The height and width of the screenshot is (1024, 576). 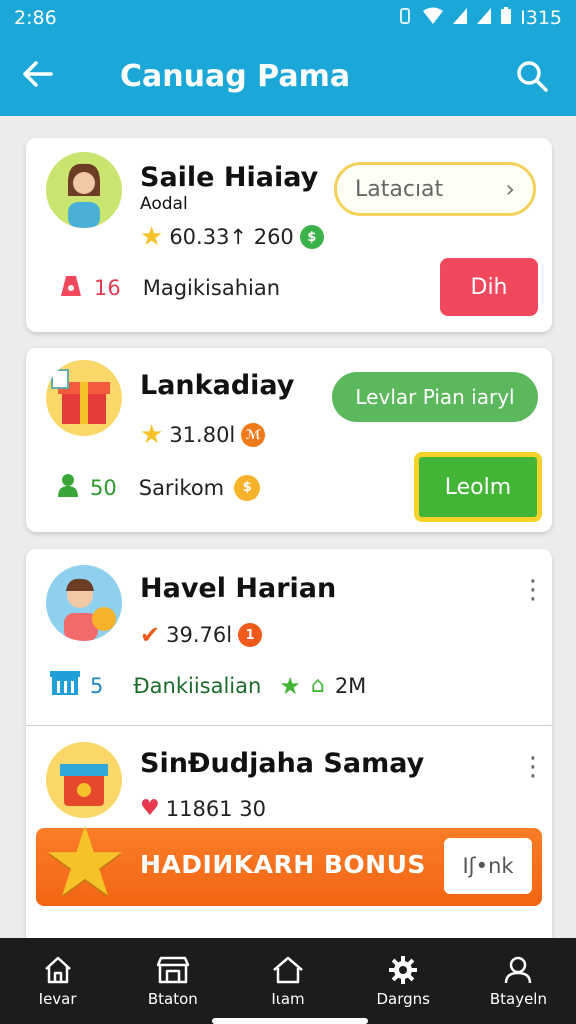 I want to click on nav-item-main: Ιιam, so click(x=287, y=981).